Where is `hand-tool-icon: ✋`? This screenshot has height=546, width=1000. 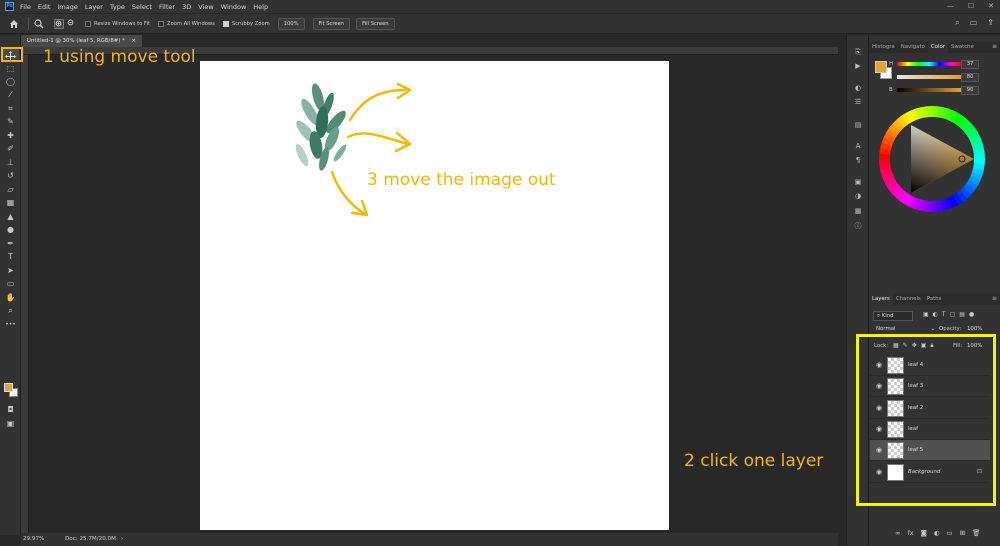 hand-tool-icon: ✋ is located at coordinates (10, 297).